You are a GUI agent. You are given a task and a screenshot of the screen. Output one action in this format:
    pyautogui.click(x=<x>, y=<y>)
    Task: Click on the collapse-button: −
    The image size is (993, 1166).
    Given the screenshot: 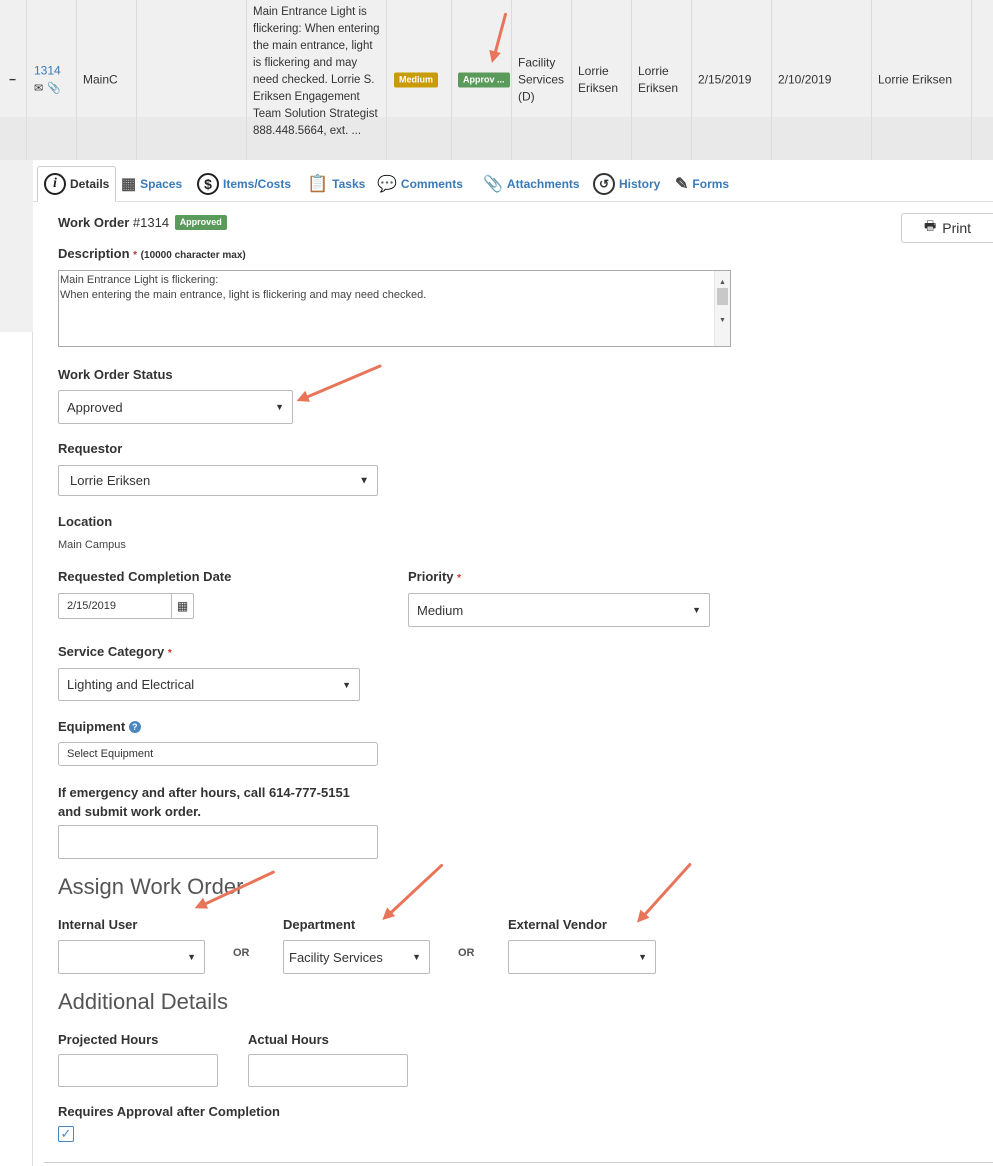 What is the action you would take?
    pyautogui.click(x=12, y=80)
    